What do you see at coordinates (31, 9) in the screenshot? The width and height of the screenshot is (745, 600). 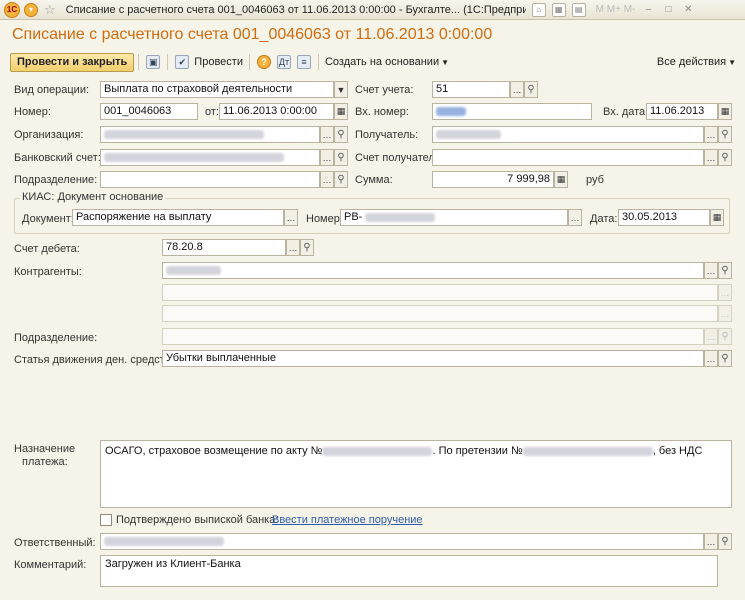 I see `menu-arrow-icon: ▾` at bounding box center [31, 9].